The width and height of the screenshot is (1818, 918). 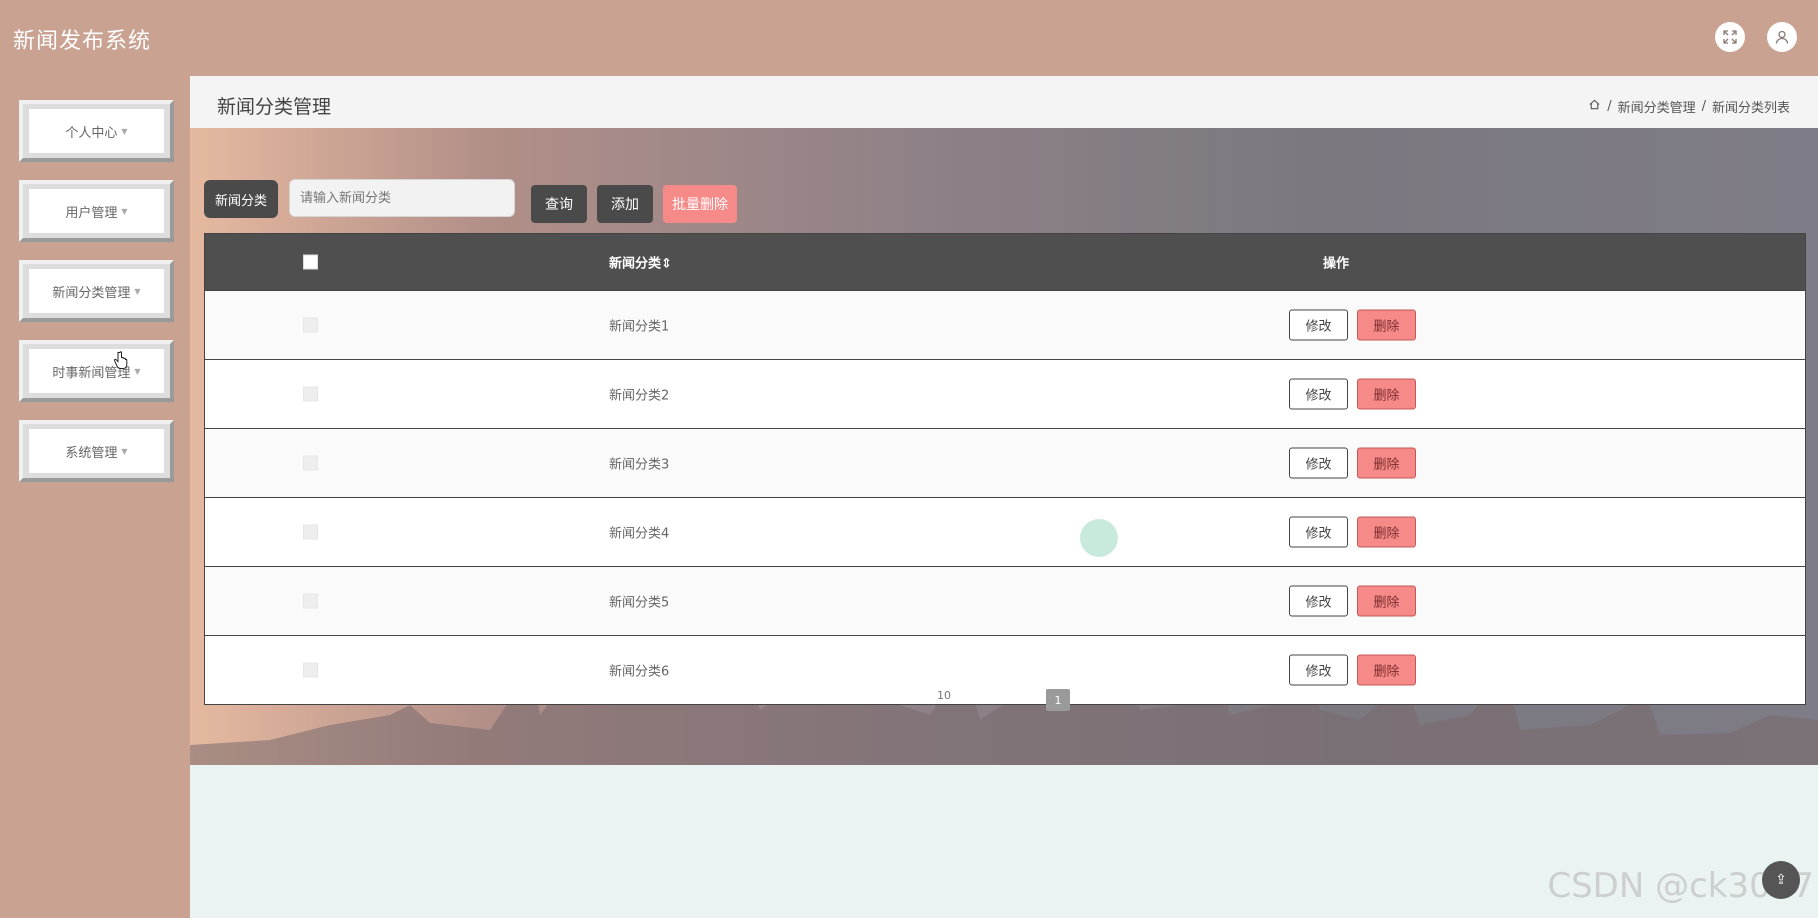 What do you see at coordinates (241, 199) in the screenshot?
I see `search-label: 新闻分类` at bounding box center [241, 199].